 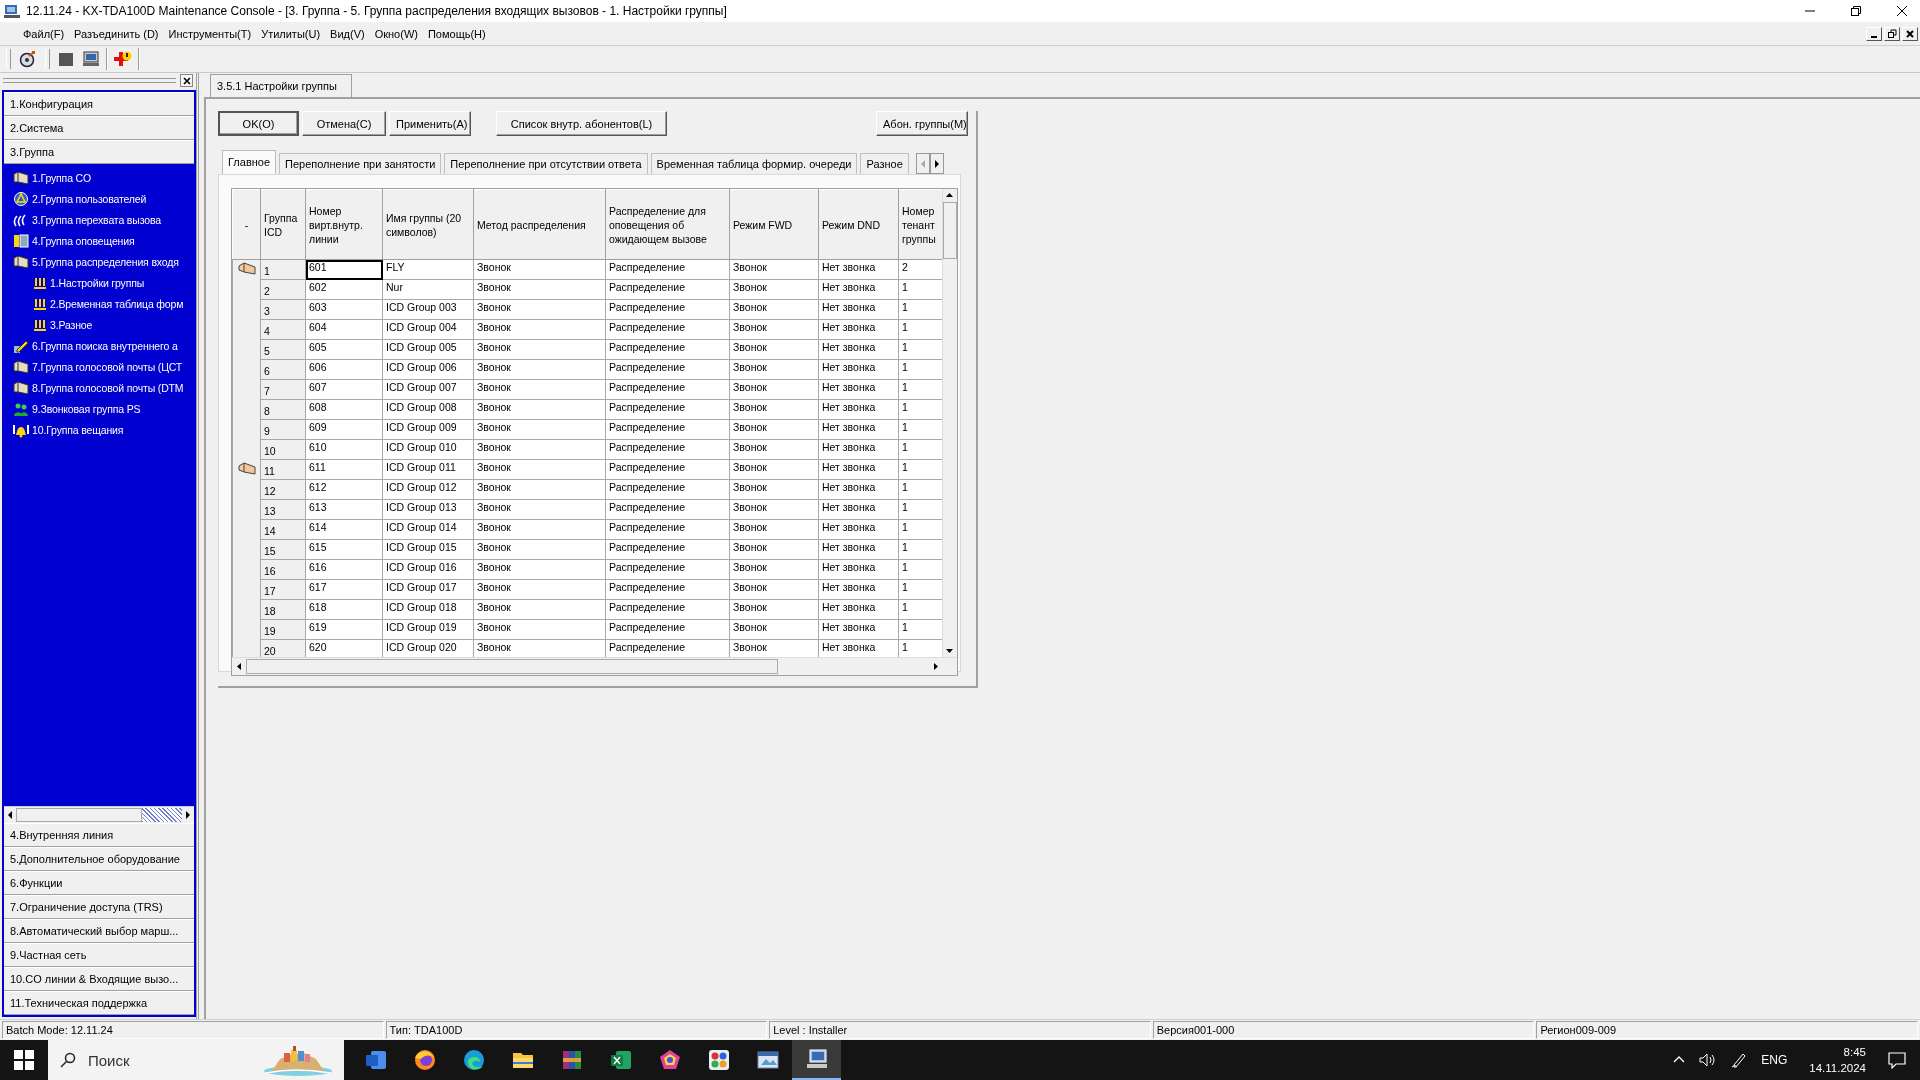 What do you see at coordinates (291, 33) in the screenshot?
I see `menu-item: Утилиты(U)` at bounding box center [291, 33].